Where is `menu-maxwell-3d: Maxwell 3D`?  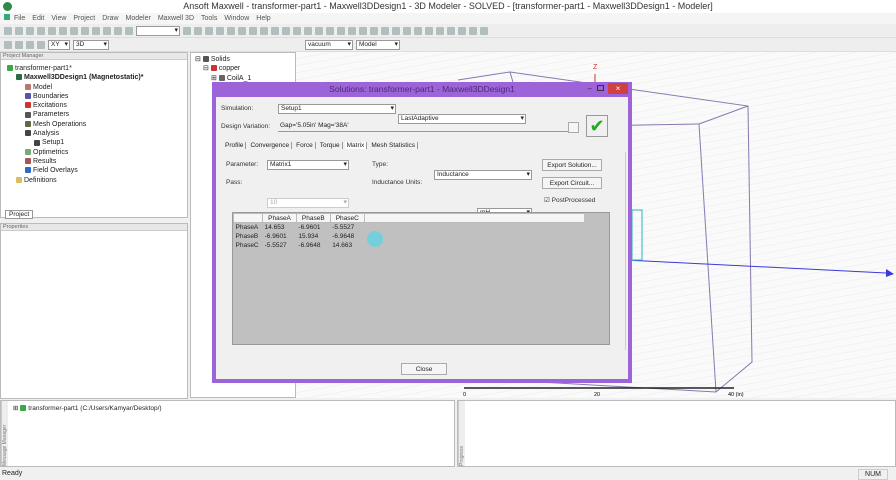
menu-maxwell-3d: Maxwell 3D is located at coordinates (176, 18).